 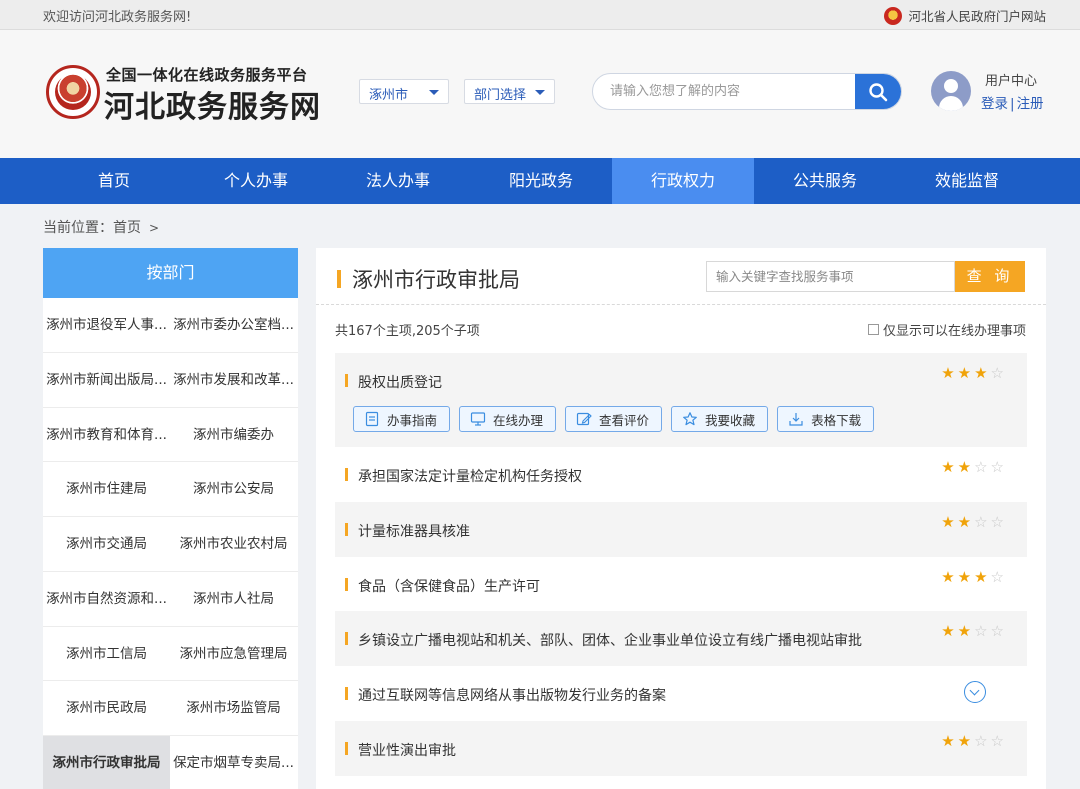 What do you see at coordinates (414, 531) in the screenshot?
I see `service-item-name: 计量标准器具核准` at bounding box center [414, 531].